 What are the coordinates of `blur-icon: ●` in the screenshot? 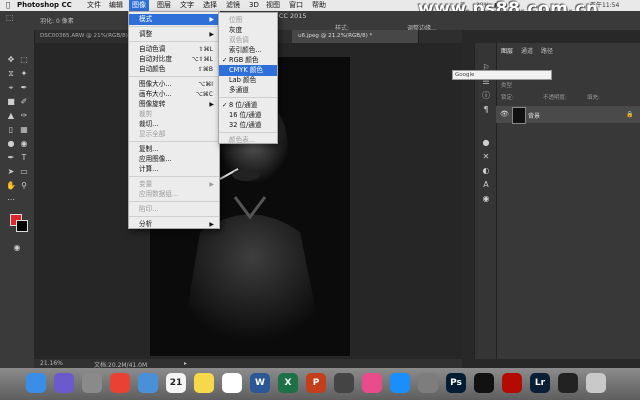 It's located at (11, 143).